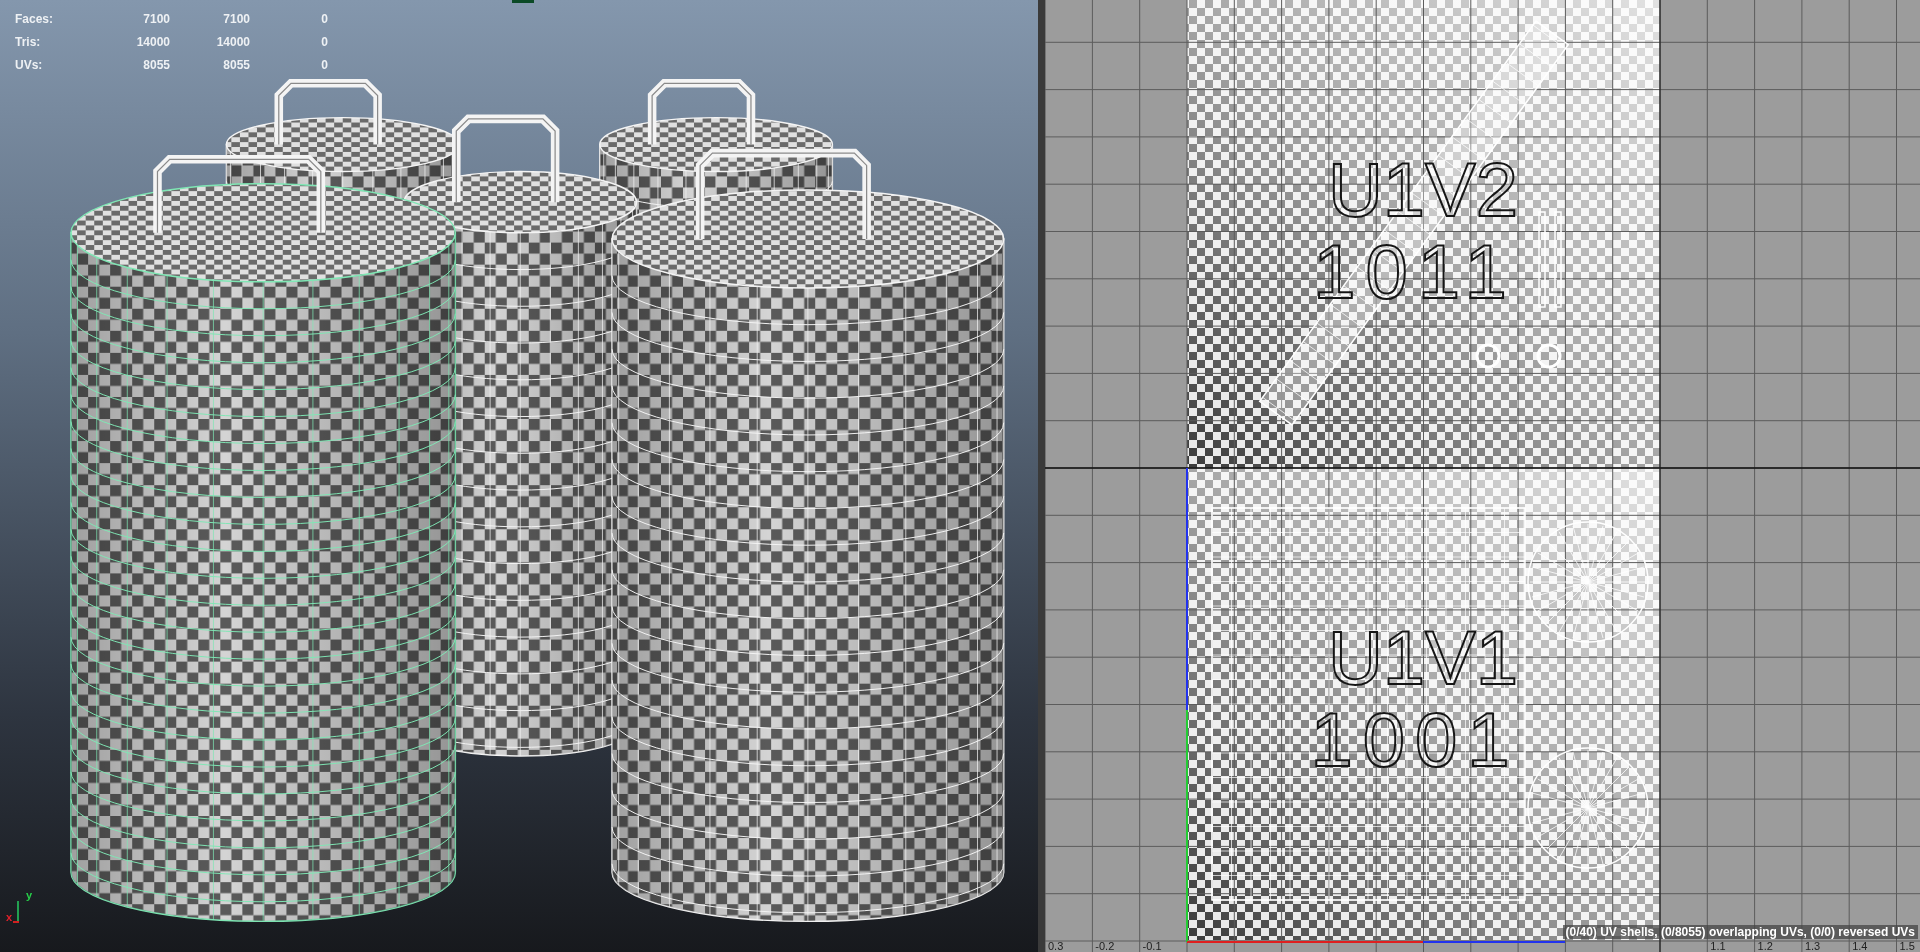 The width and height of the screenshot is (1920, 952). What do you see at coordinates (1718, 946) in the screenshot?
I see `axis-tick-label: 1.1` at bounding box center [1718, 946].